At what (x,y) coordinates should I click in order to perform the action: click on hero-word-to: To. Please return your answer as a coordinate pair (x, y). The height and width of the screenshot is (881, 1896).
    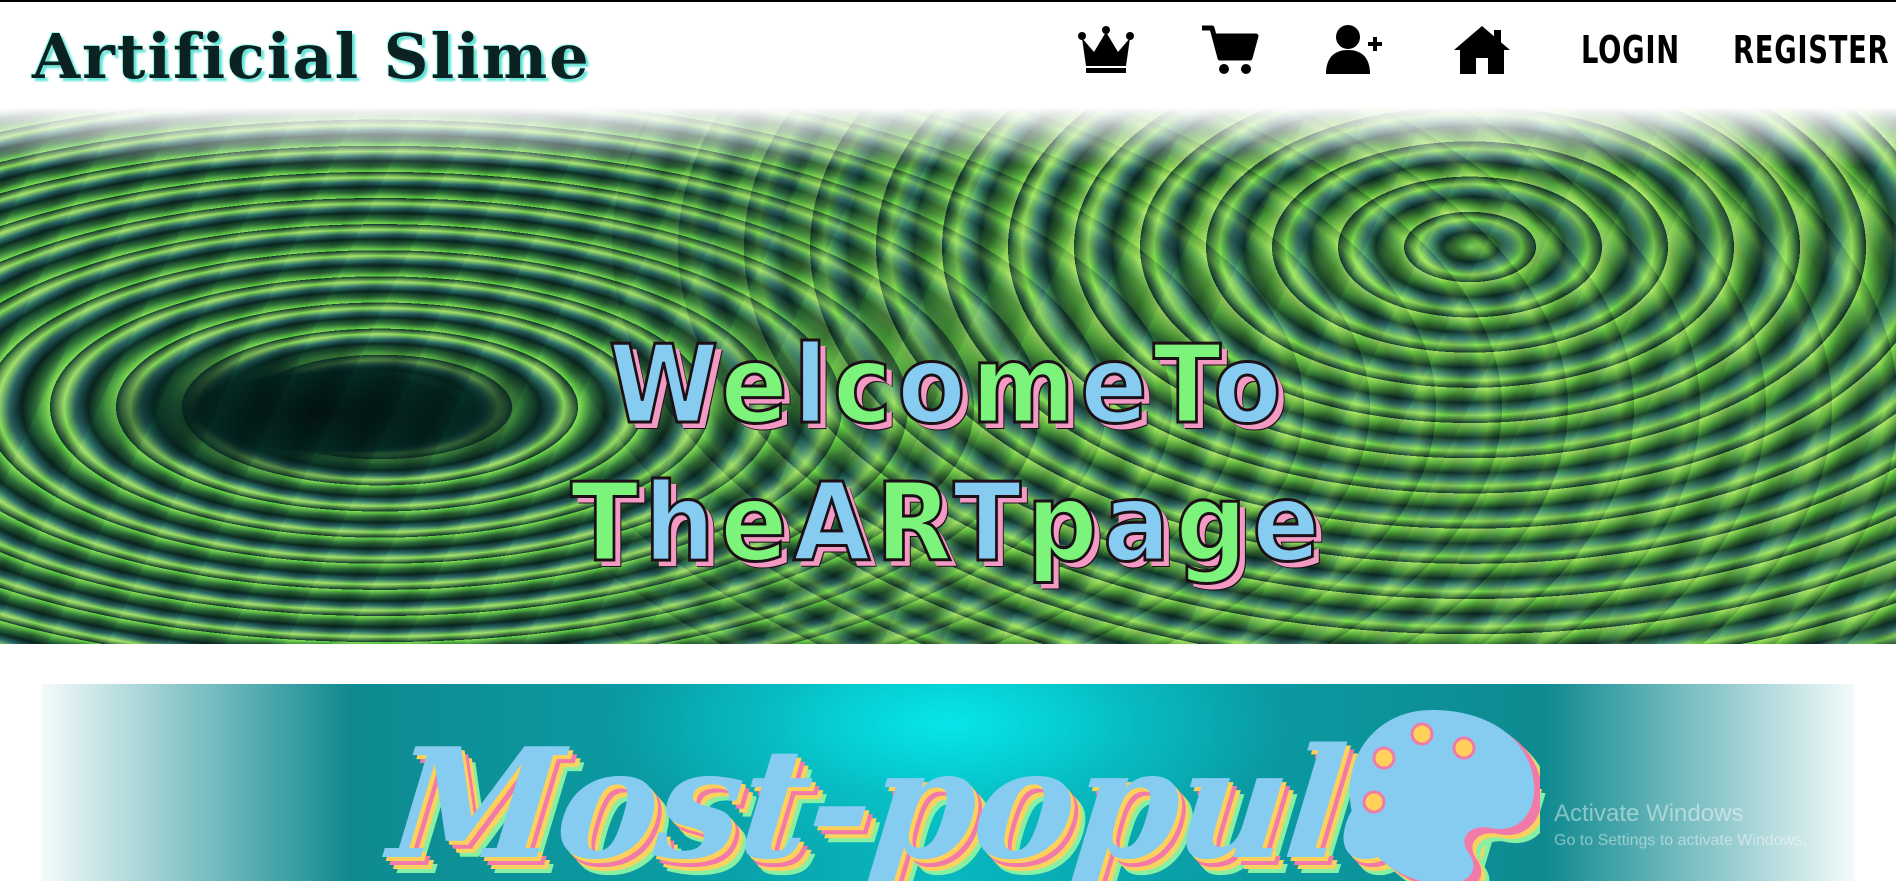
    Looking at the image, I should click on (1220, 386).